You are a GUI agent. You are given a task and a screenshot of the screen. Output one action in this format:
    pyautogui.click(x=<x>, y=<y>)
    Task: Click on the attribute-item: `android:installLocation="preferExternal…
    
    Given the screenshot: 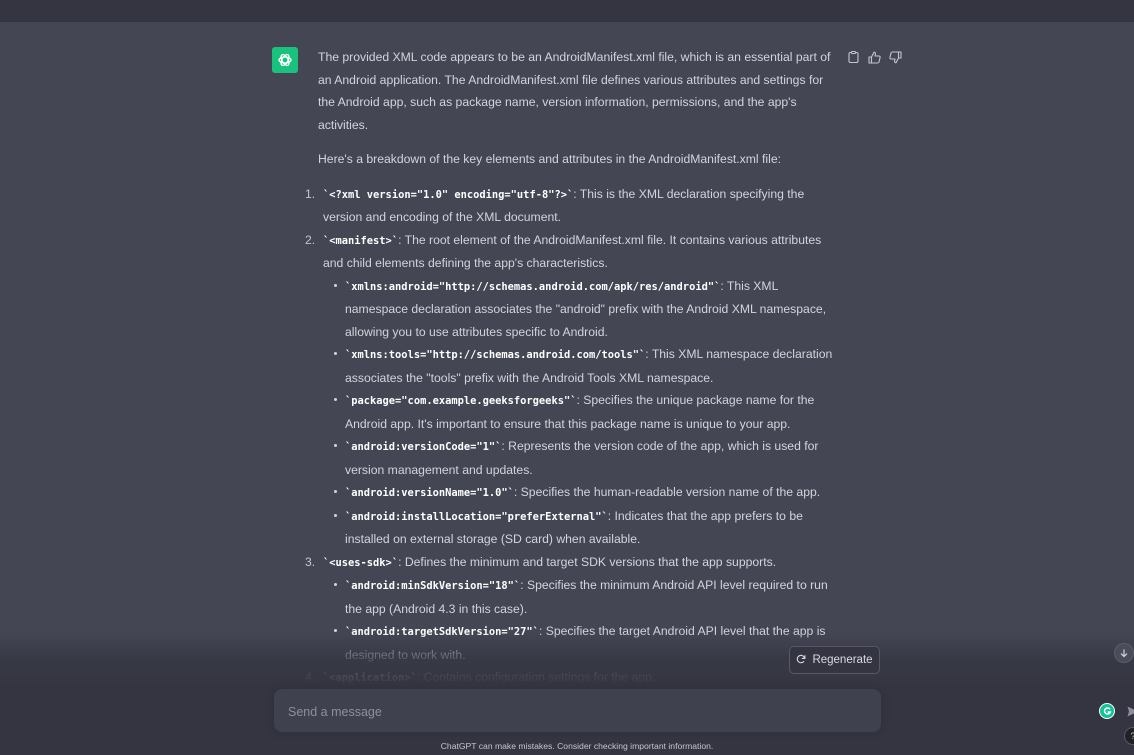 What is the action you would take?
    pyautogui.click(x=586, y=528)
    